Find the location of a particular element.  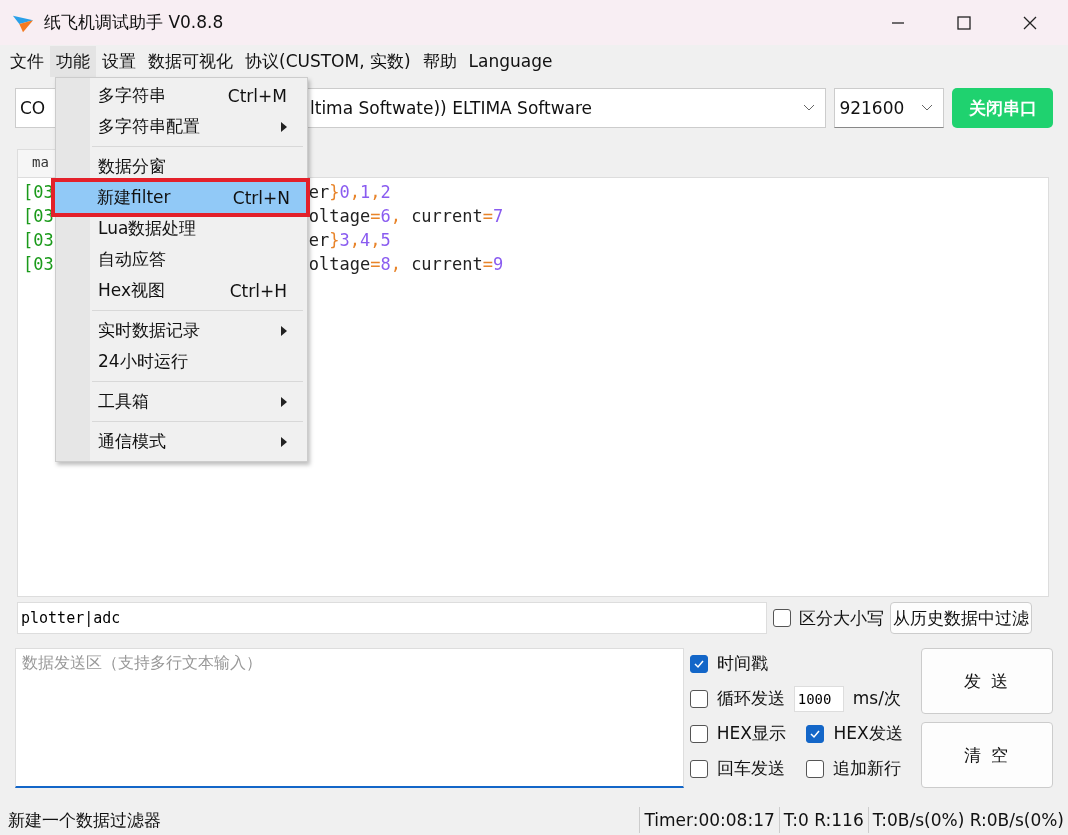

menu-item: 帮助 is located at coordinates (439, 61).